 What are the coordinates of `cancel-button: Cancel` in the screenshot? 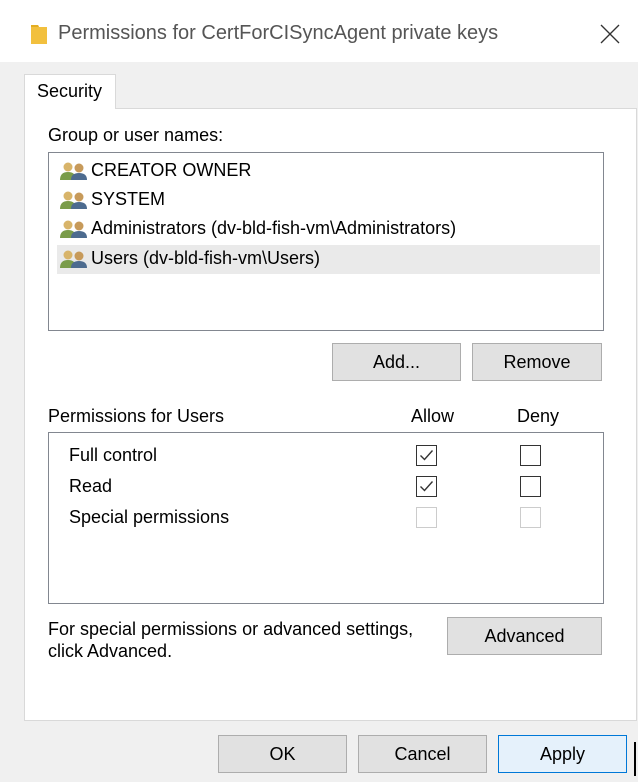 It's located at (422, 754).